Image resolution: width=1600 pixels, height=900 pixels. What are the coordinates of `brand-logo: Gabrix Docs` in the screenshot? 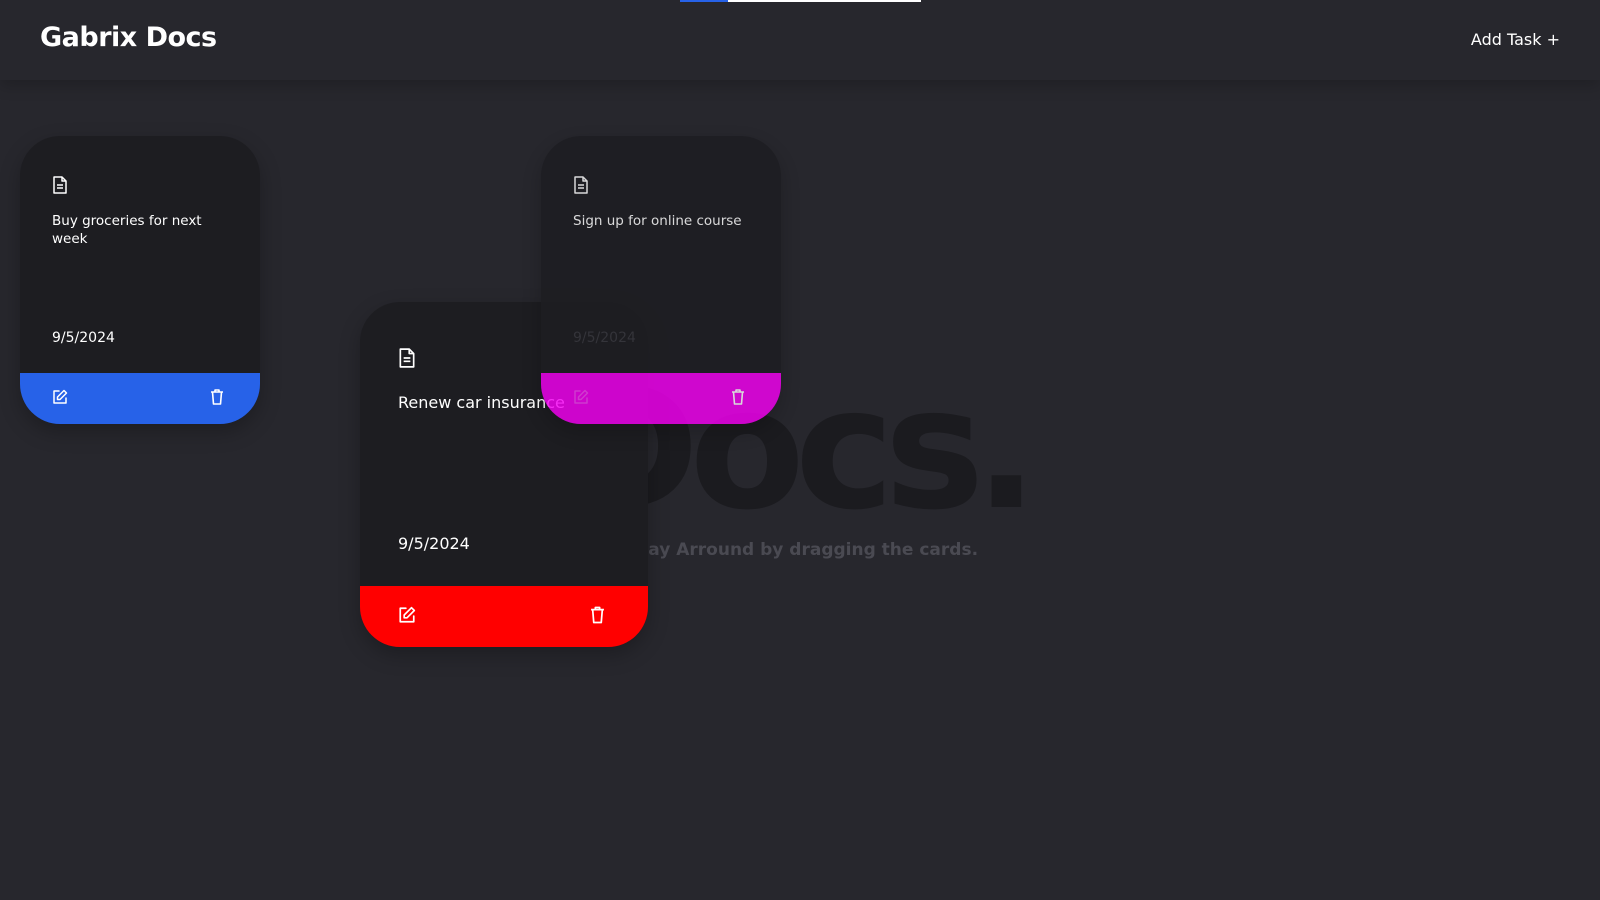 It's located at (128, 37).